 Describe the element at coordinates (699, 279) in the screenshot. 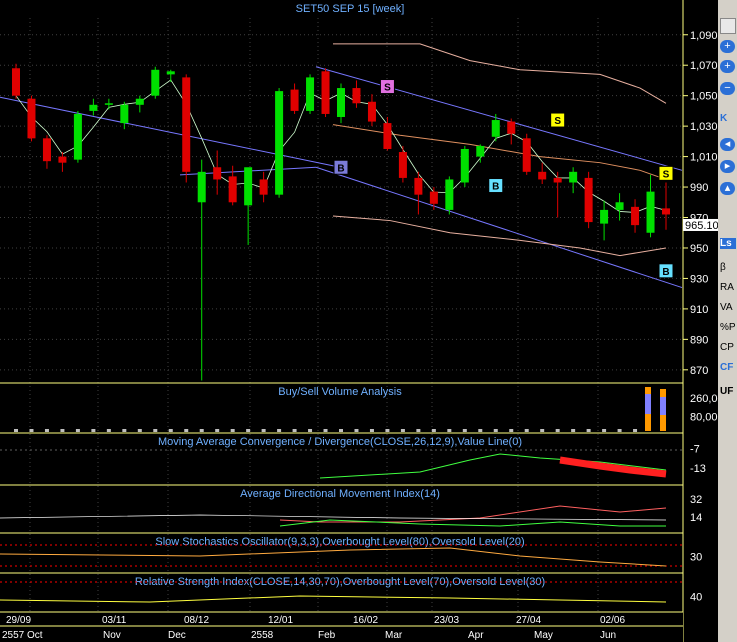

I see `price-tick-label: 930` at that location.